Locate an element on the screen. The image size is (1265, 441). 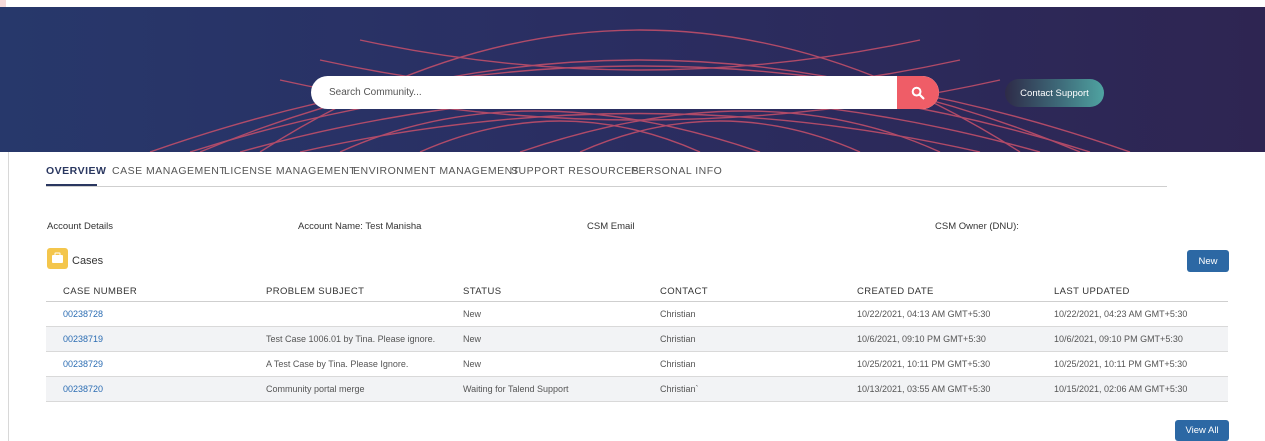
tab-support-resources: SUPPORT RESOURCES is located at coordinates (575, 171).